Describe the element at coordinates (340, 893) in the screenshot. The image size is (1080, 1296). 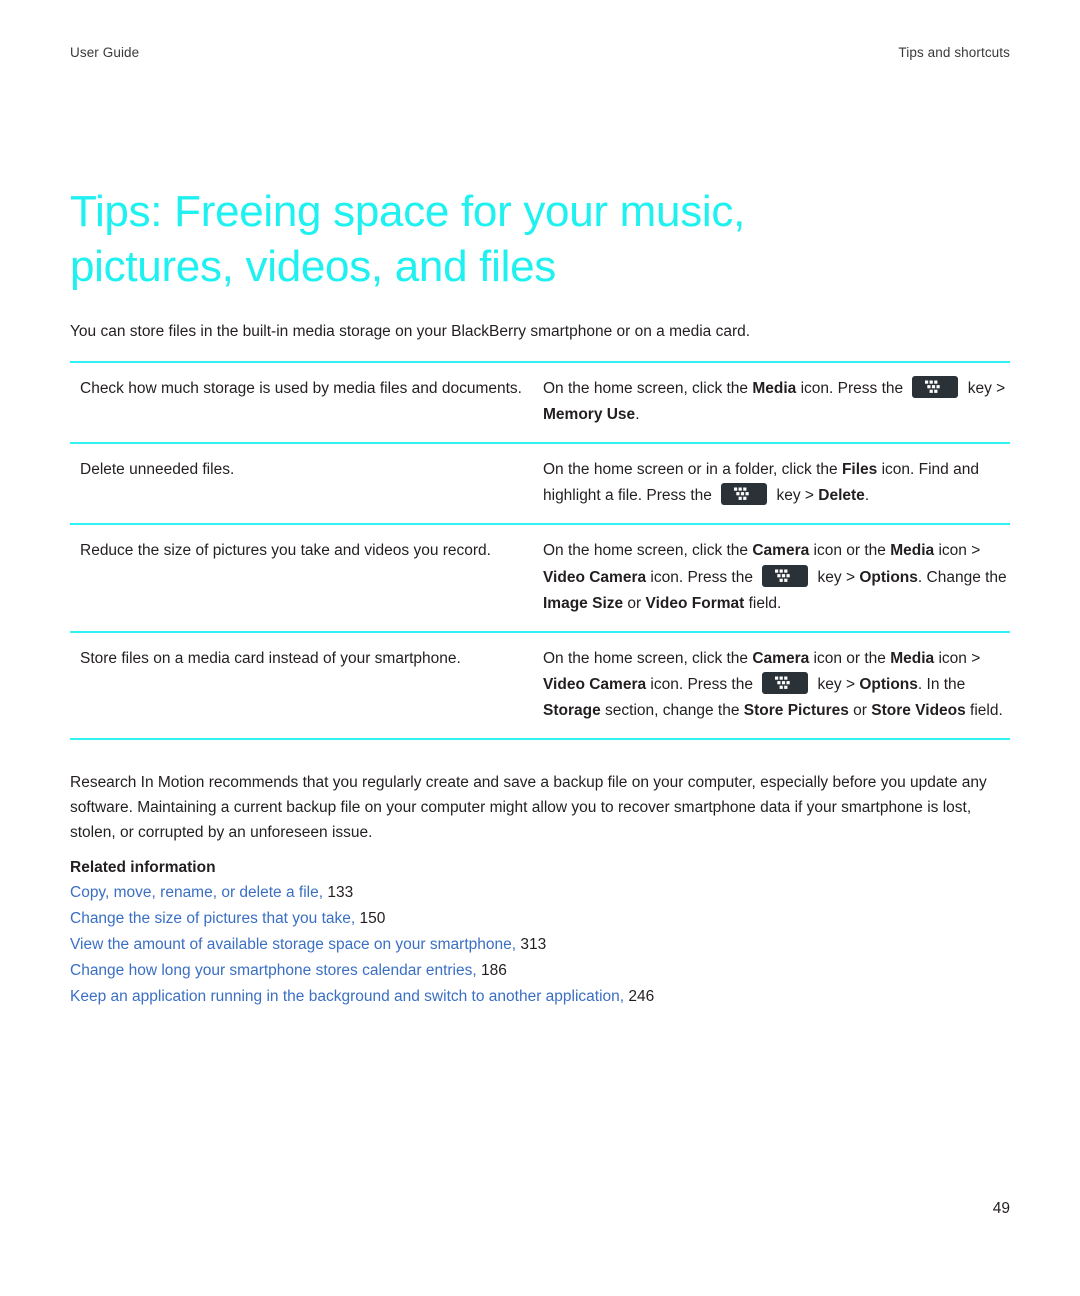
I see `related-link-page: 133` at that location.